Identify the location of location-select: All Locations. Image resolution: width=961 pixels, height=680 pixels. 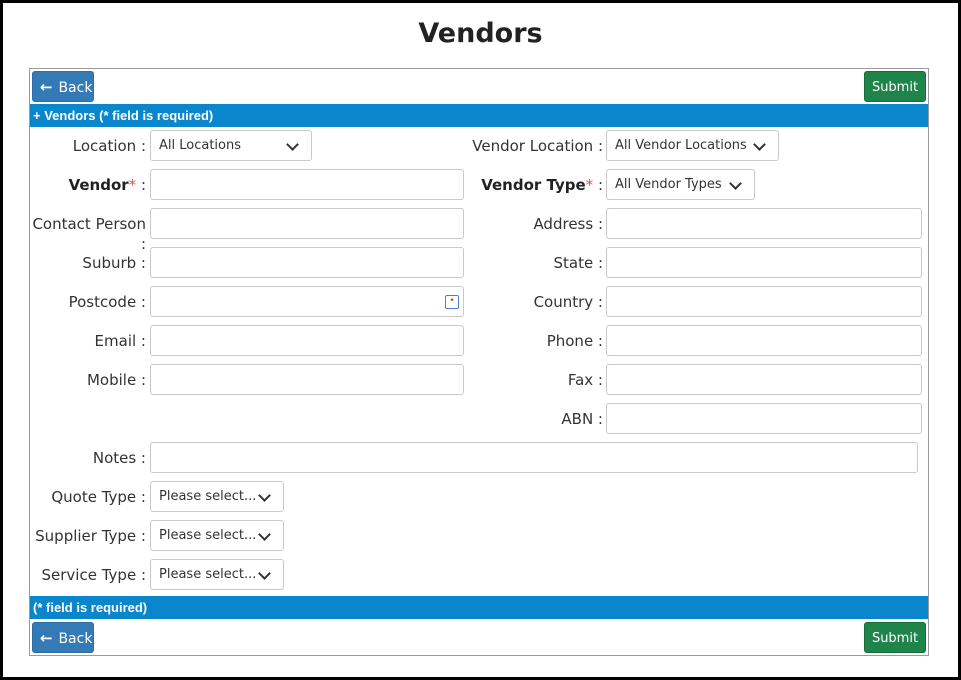
(231, 145).